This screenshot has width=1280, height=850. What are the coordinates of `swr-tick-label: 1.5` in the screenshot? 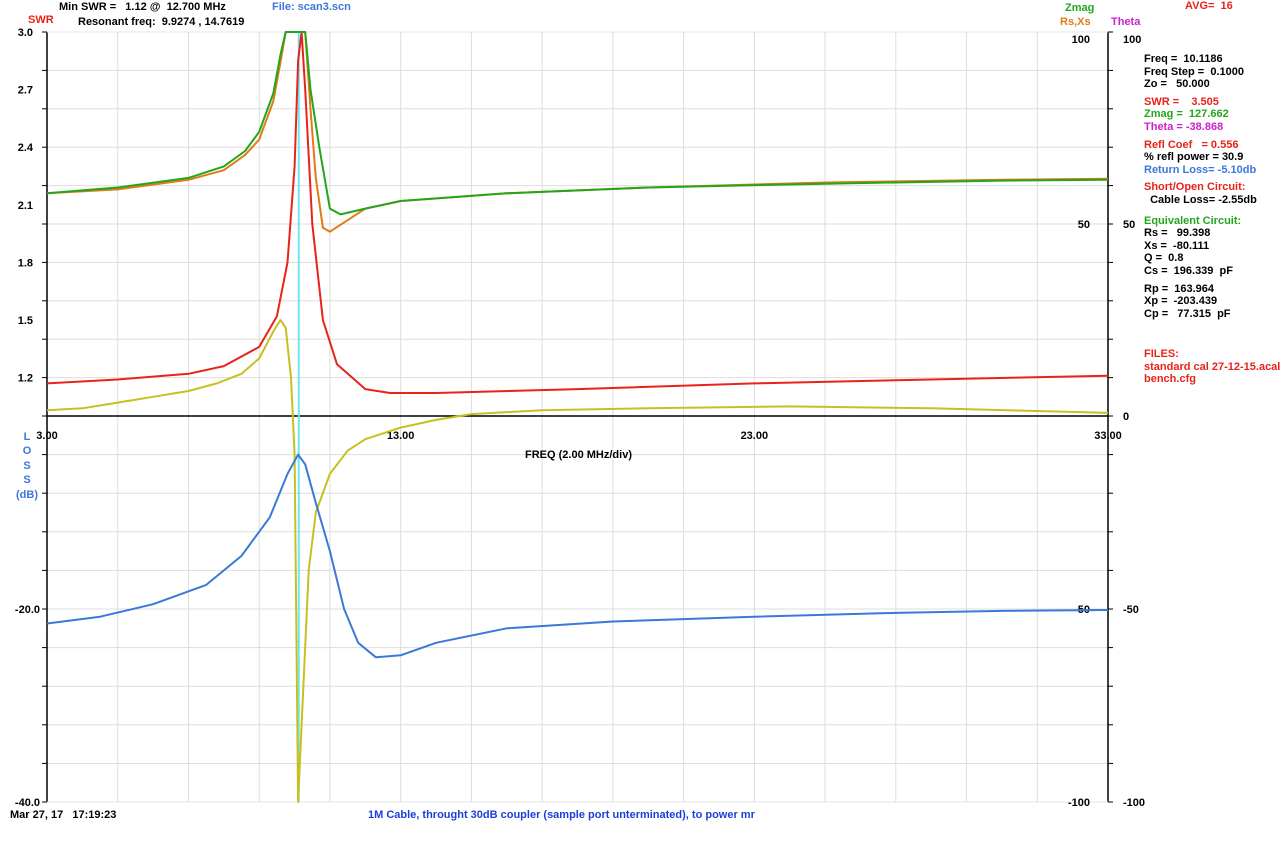 It's located at (25, 321).